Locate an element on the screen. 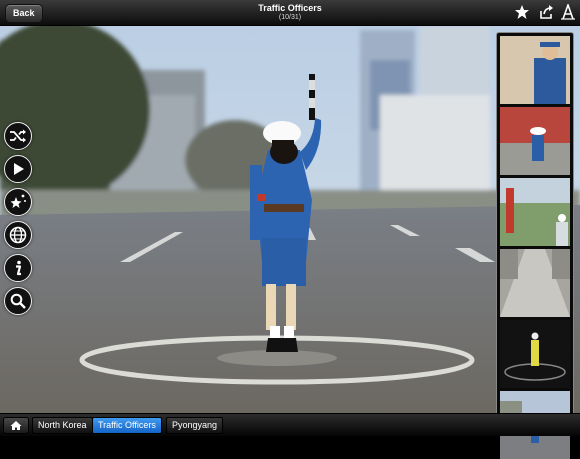 The width and height of the screenshot is (580, 459). breadcrumb-traffic-officers: Traffic Officers is located at coordinates (127, 425).